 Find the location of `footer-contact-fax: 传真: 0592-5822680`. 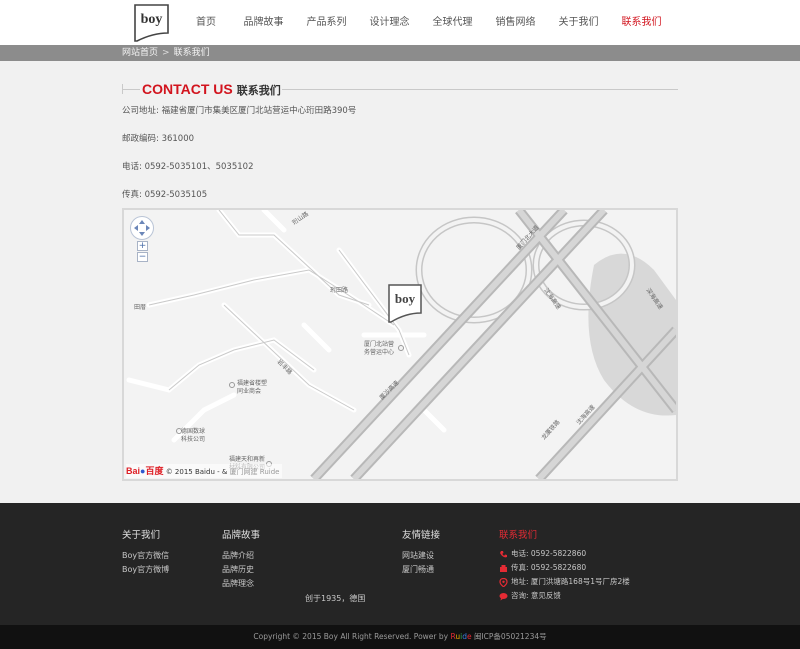

footer-contact-fax: 传真: 0592-5822680 is located at coordinates (542, 568).